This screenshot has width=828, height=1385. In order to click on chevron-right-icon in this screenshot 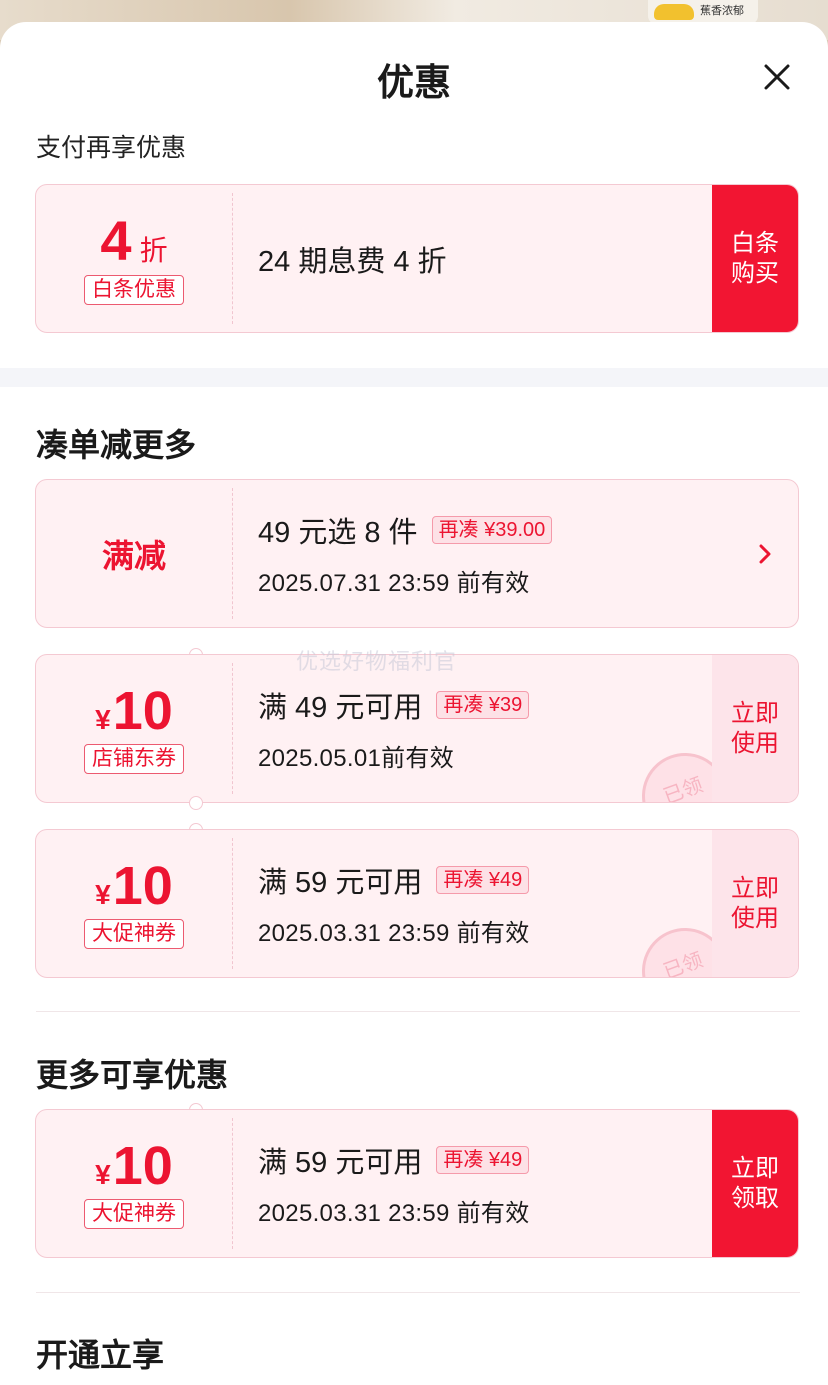, I will do `click(765, 554)`.